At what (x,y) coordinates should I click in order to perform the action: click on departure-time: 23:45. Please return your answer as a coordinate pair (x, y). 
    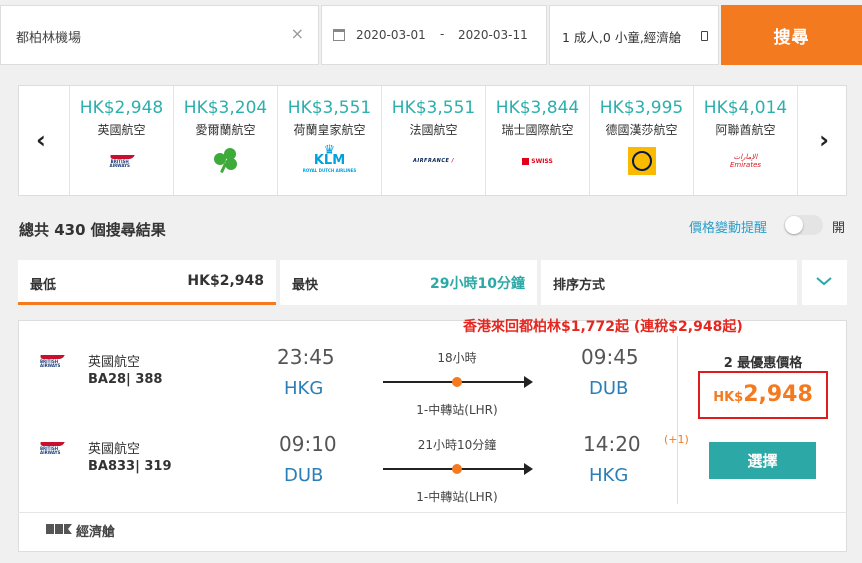
    Looking at the image, I should click on (306, 357).